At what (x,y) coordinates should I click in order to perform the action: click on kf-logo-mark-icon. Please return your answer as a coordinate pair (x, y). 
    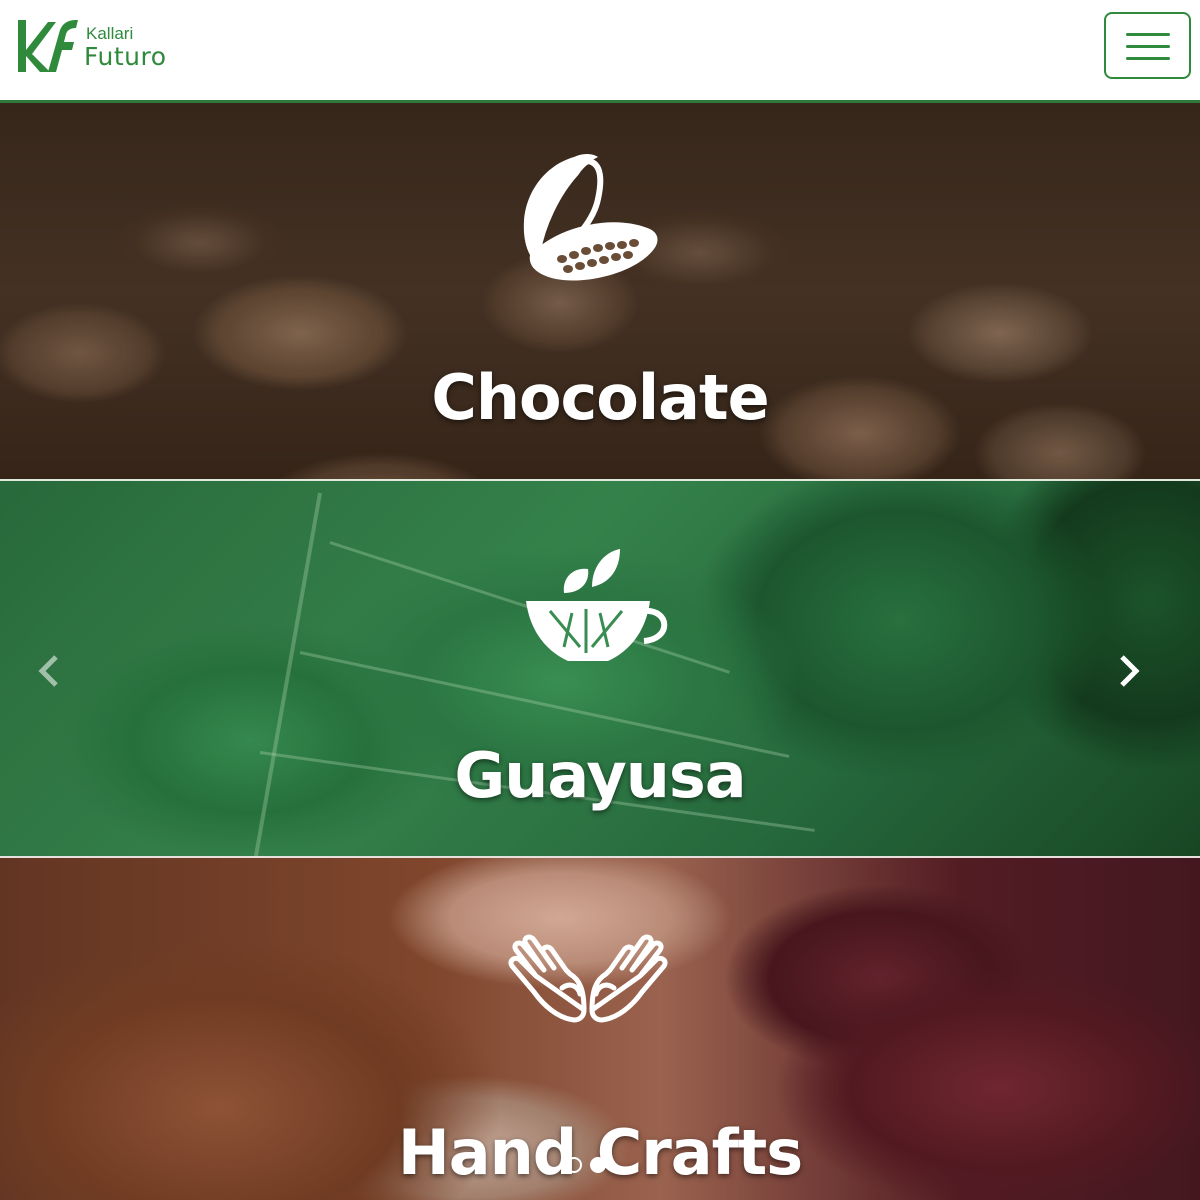
    Looking at the image, I should click on (48, 46).